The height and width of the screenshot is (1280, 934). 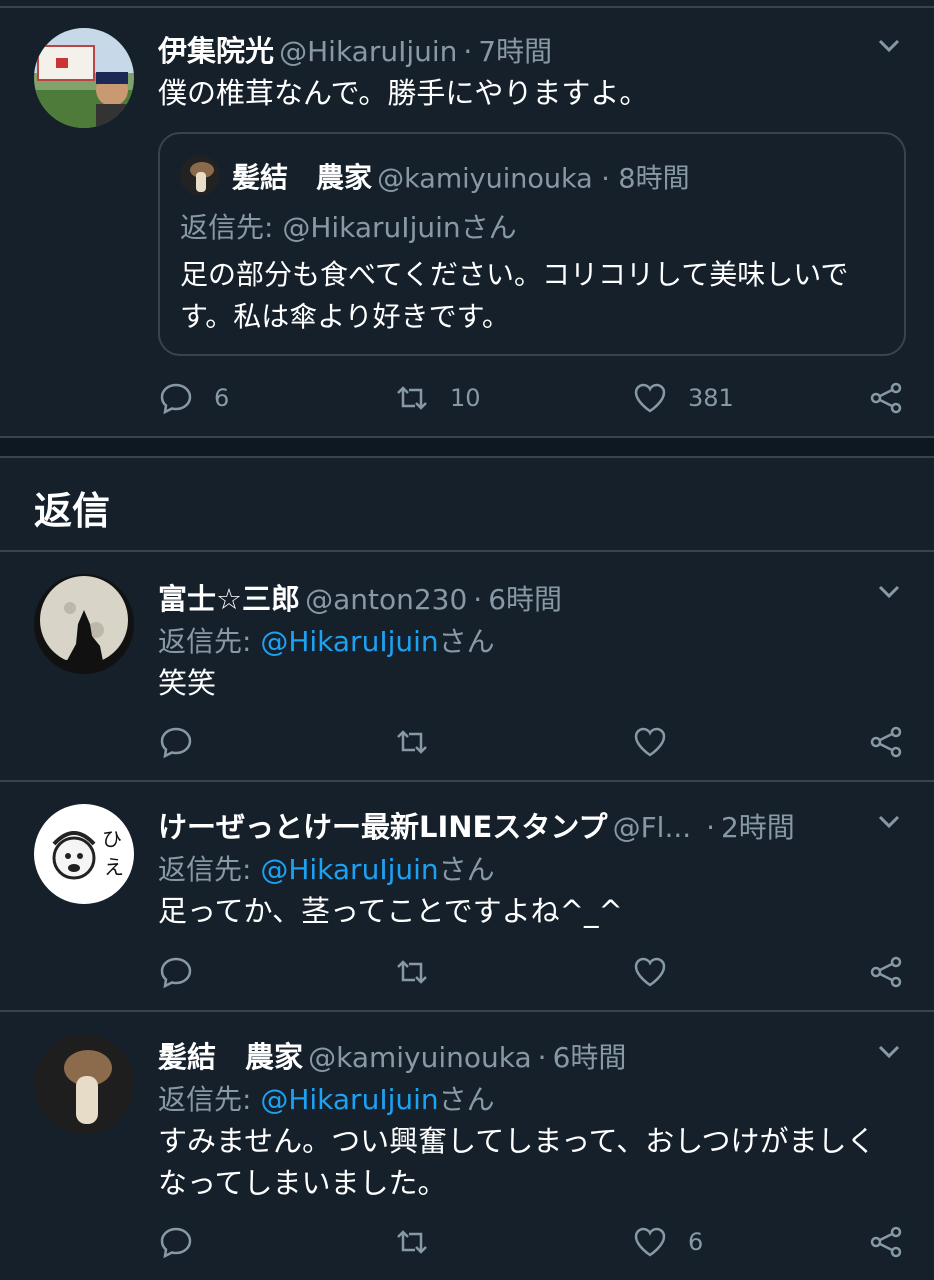 I want to click on tweet-actions: 6, so click(x=533, y=1242).